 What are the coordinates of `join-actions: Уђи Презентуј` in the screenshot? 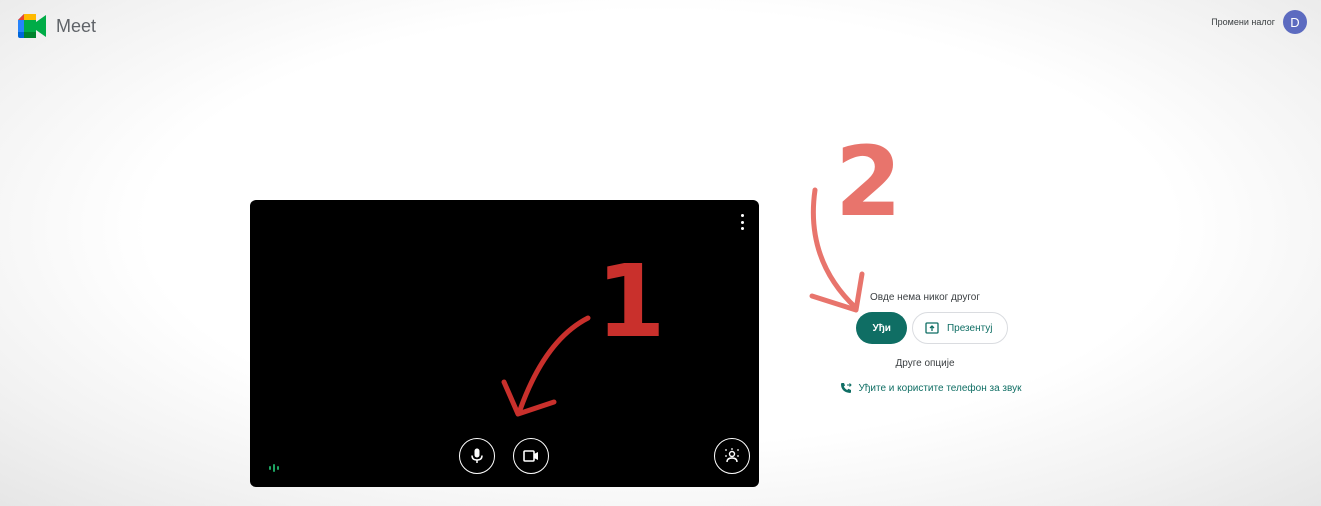 It's located at (932, 328).